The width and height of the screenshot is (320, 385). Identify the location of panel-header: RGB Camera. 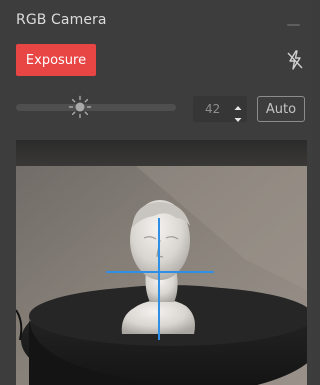
(156, 19).